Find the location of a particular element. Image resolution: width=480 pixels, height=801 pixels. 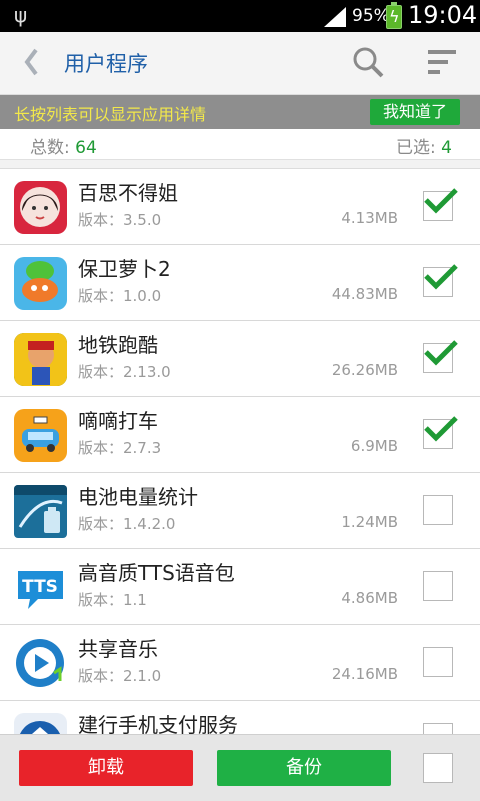

app-size: 26.26MB is located at coordinates (364, 370).